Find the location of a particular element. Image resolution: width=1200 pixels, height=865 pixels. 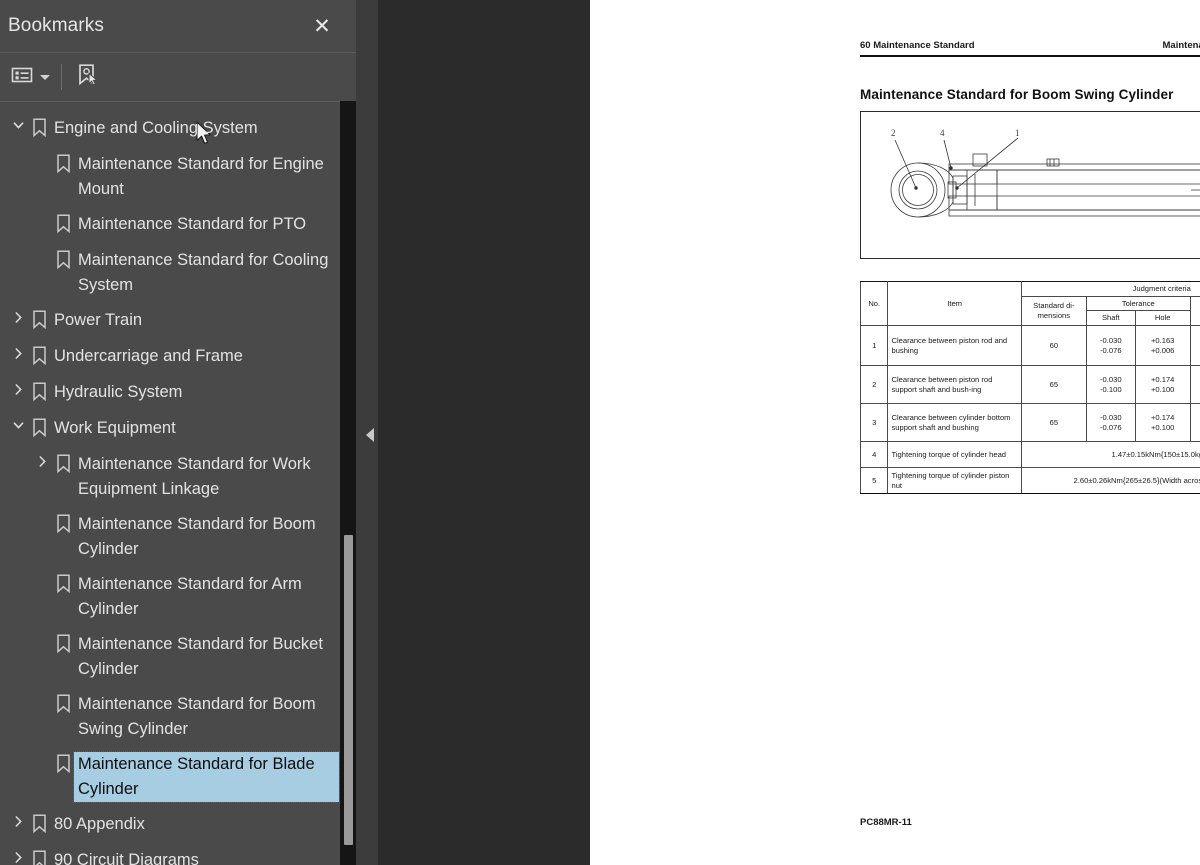

triangle-left-icon is located at coordinates (370, 435).